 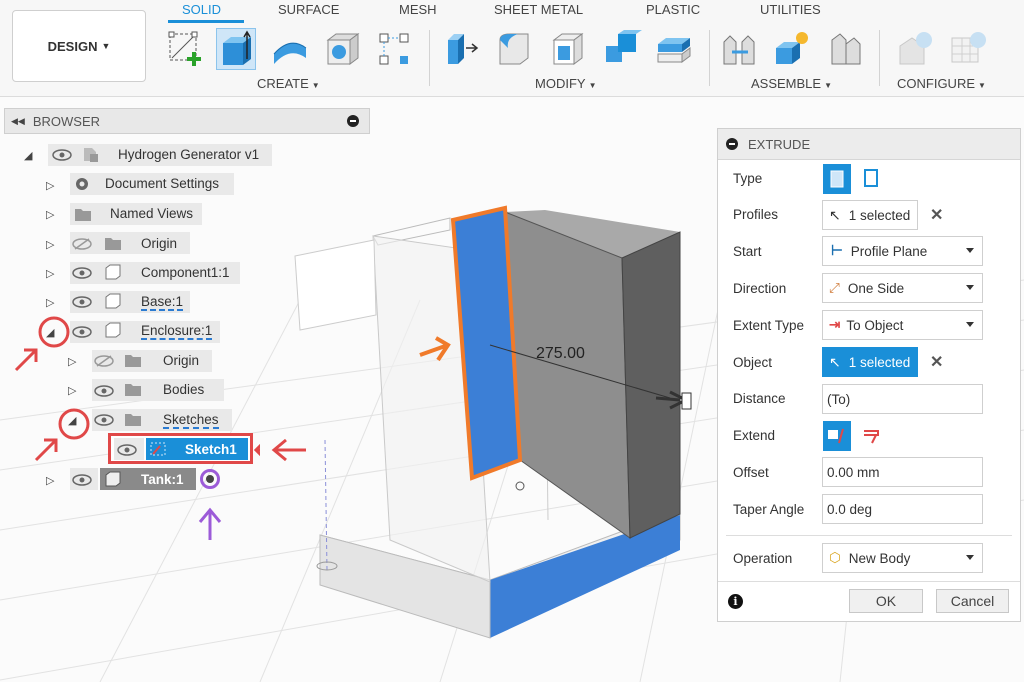 What do you see at coordinates (835, 214) in the screenshot?
I see `cursor-icon: ↖` at bounding box center [835, 214].